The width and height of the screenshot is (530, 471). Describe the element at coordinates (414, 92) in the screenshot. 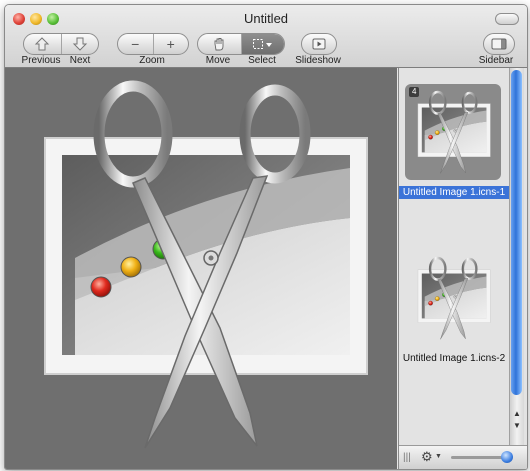

I see `image-count-badge: 4` at that location.